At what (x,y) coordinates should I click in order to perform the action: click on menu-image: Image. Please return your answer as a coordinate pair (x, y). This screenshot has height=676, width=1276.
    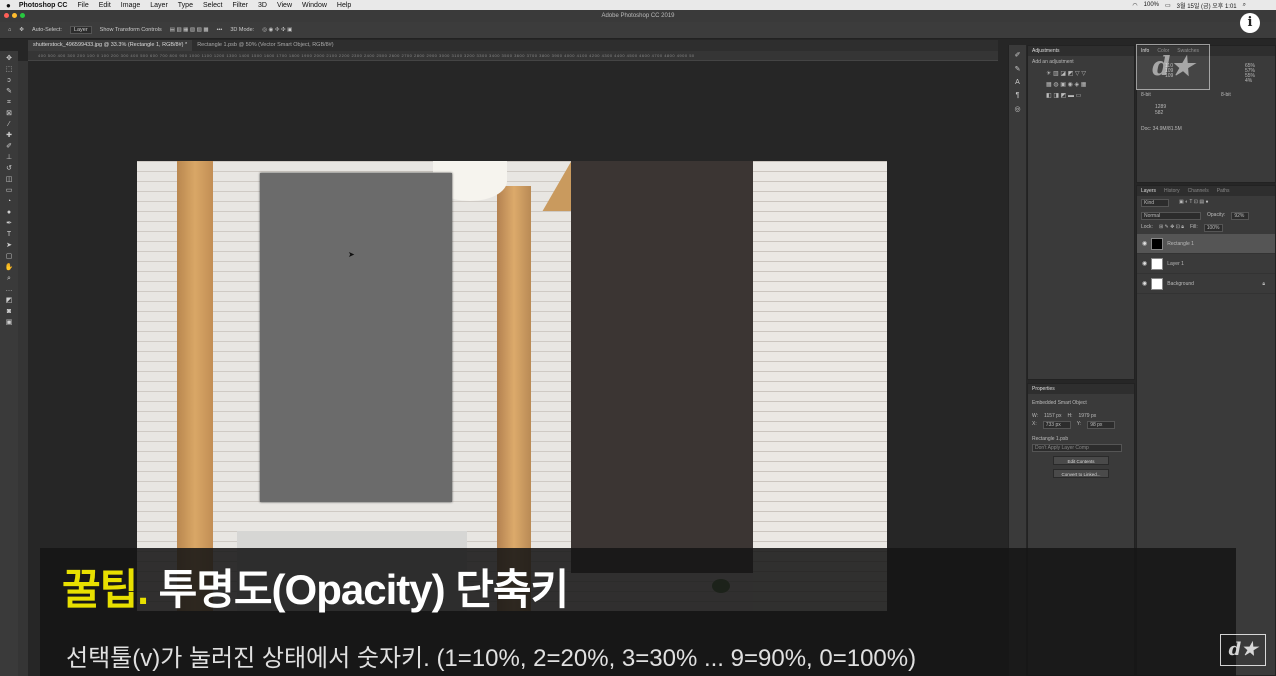
    Looking at the image, I should click on (130, 5).